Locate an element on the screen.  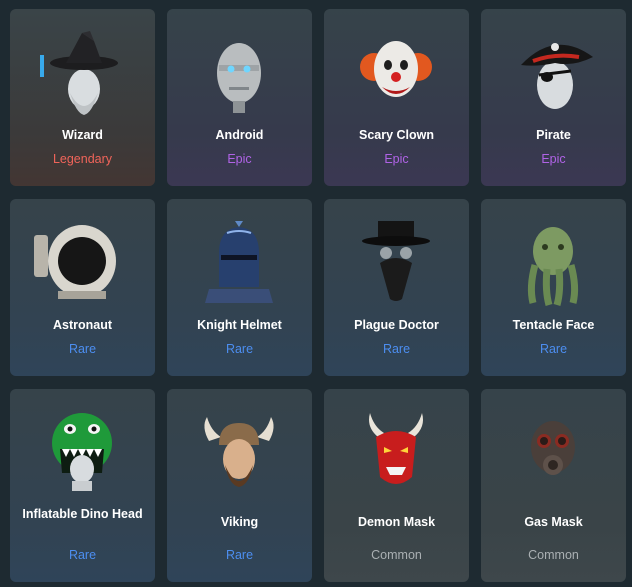
wizard-hat-icon is located at coordinates (82, 72).